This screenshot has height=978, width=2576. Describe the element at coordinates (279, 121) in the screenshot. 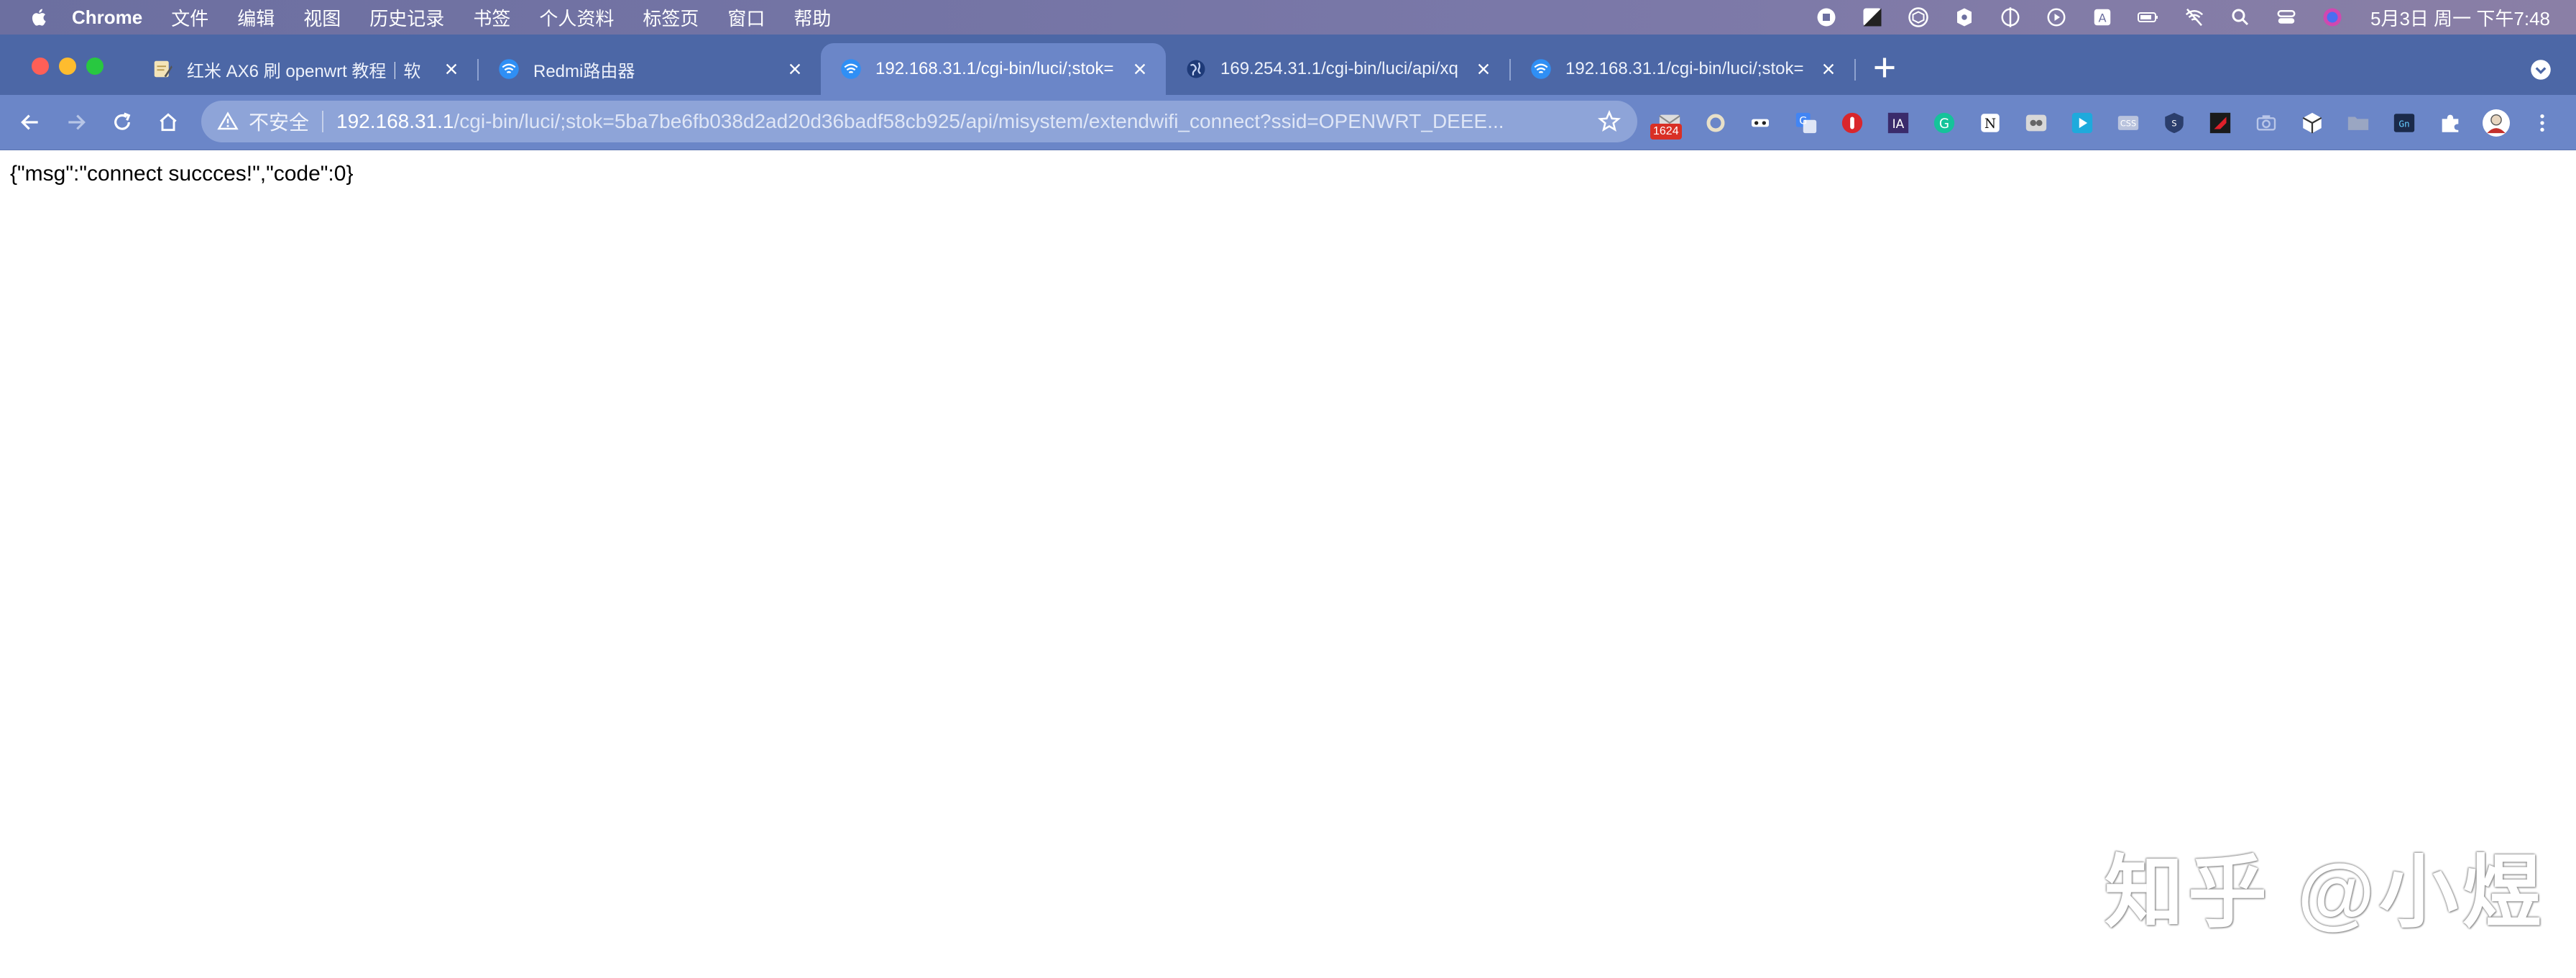

I see `not-secure-label: 不安全` at that location.